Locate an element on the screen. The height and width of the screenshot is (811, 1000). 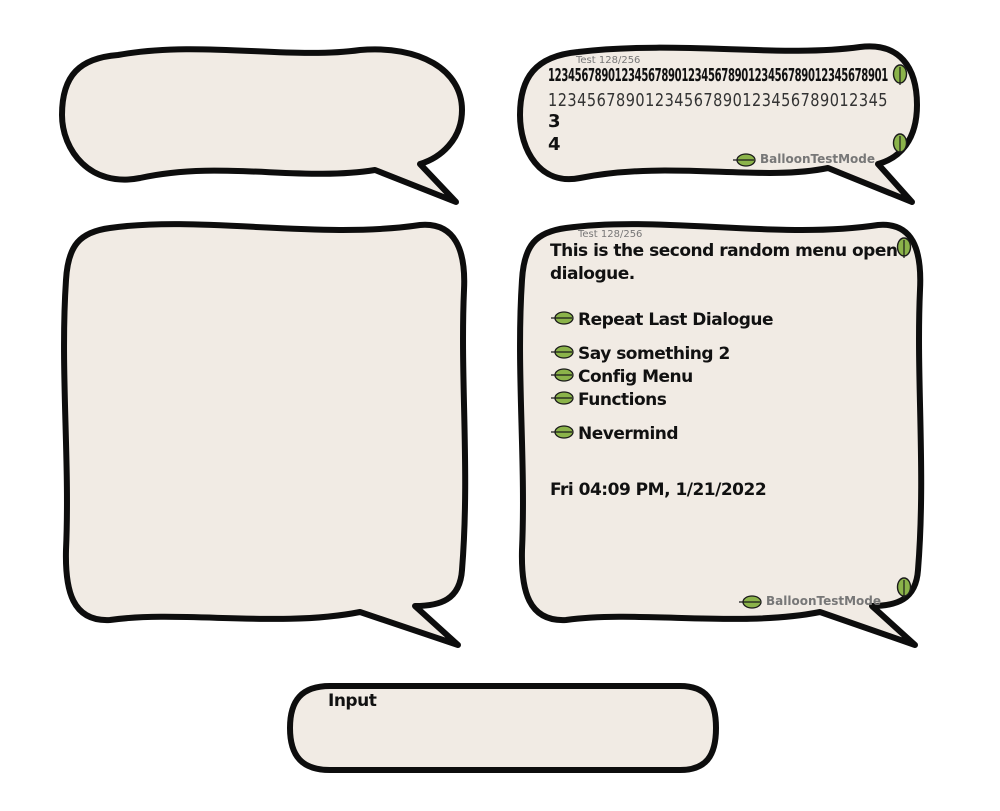
input-field is located at coordinates (505, 736).